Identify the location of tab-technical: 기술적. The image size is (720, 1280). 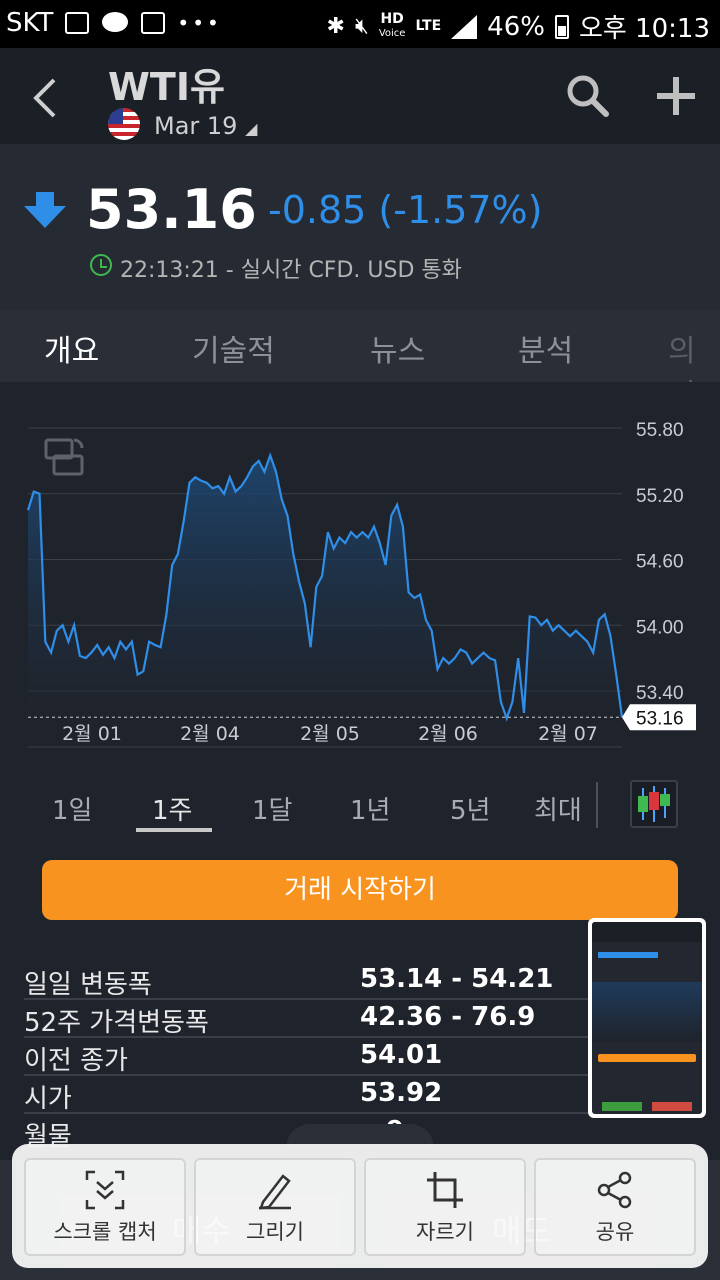
(233, 348).